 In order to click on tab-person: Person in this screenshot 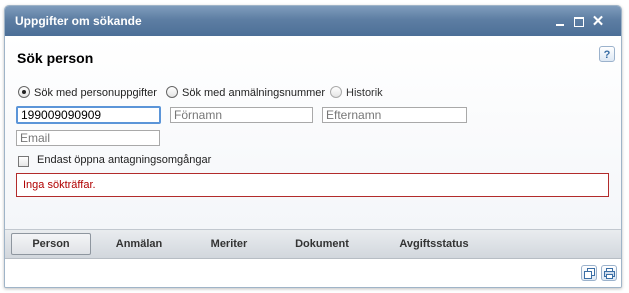, I will do `click(51, 244)`.